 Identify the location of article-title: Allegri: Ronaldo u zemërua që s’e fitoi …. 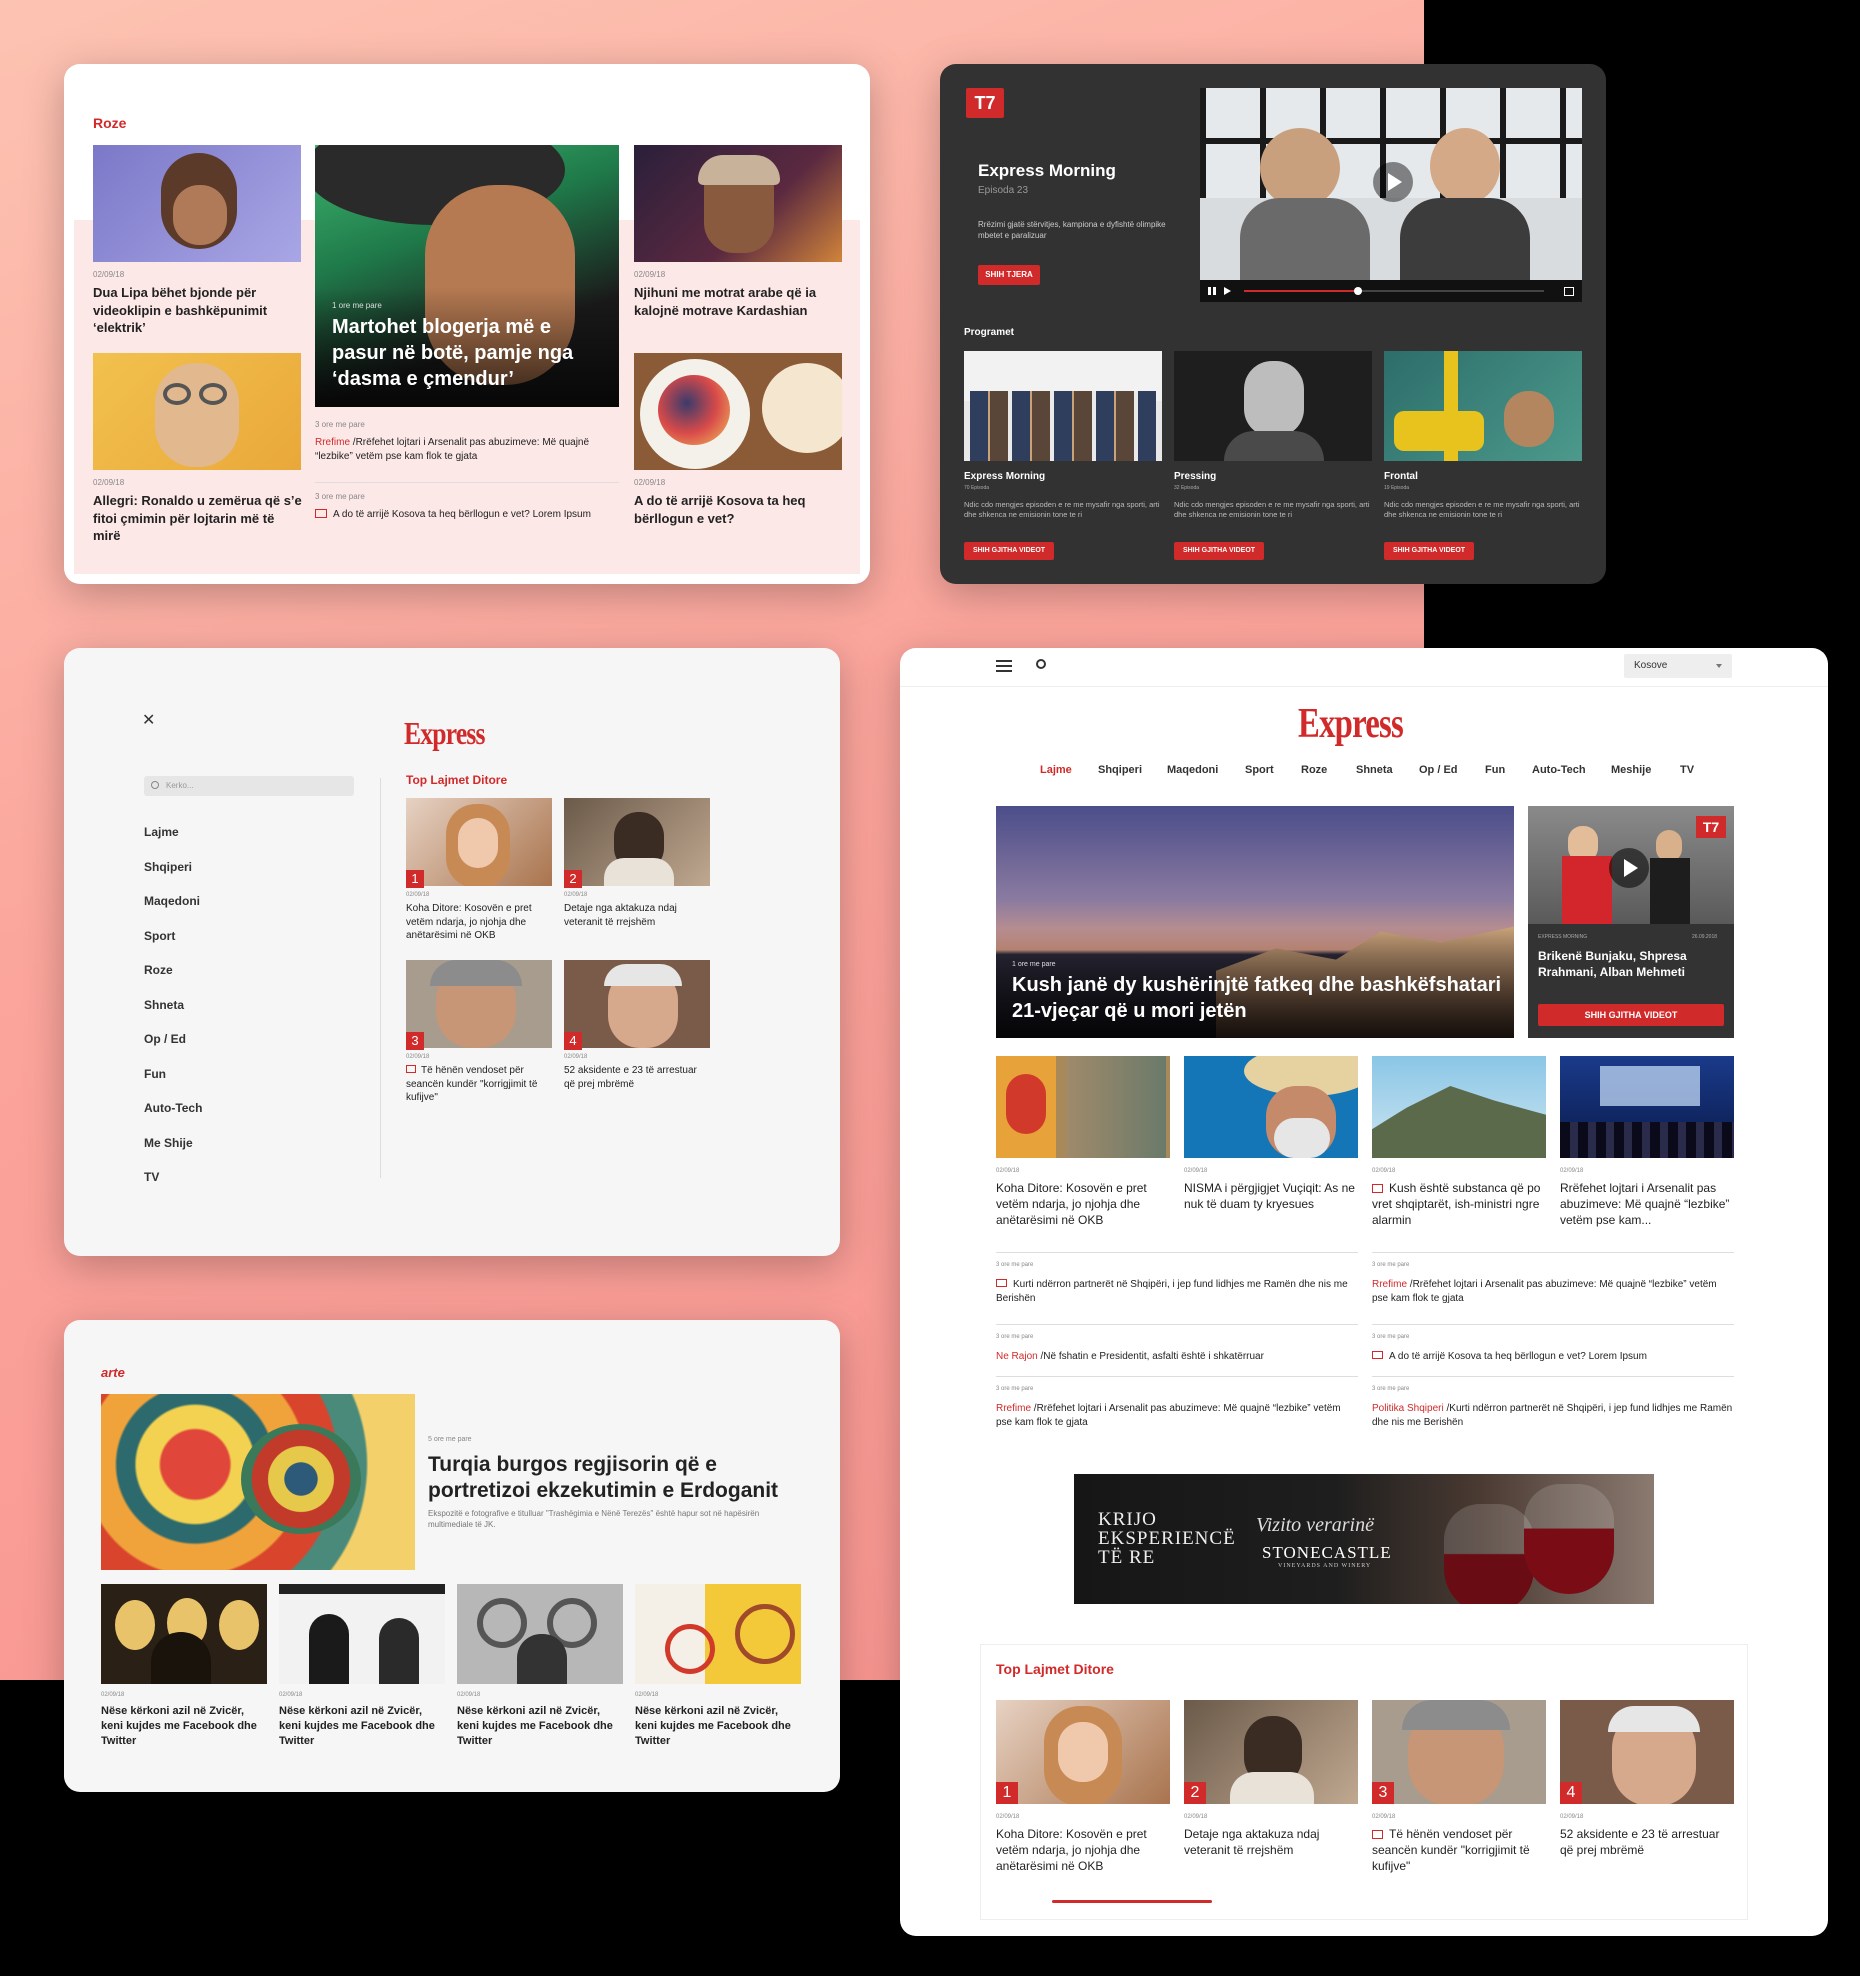
(199, 518).